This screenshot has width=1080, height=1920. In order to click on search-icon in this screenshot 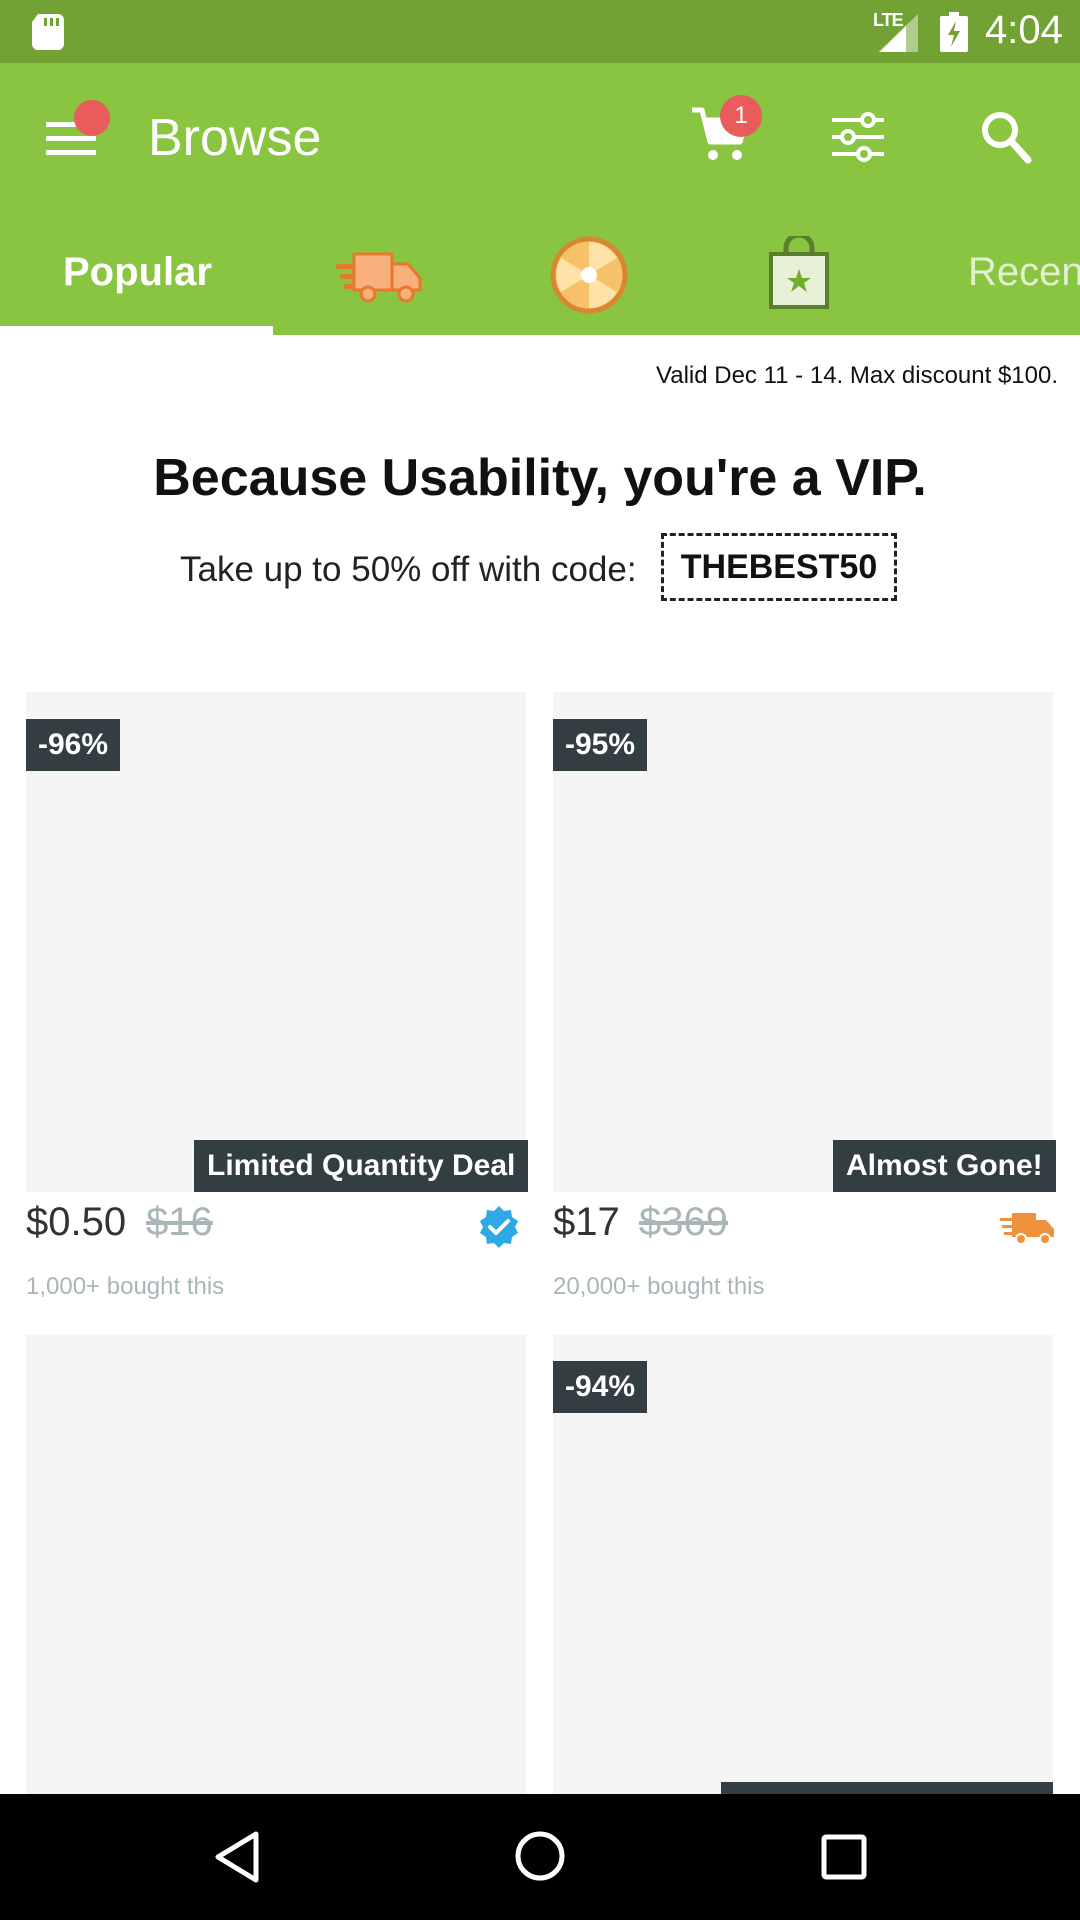, I will do `click(1006, 137)`.